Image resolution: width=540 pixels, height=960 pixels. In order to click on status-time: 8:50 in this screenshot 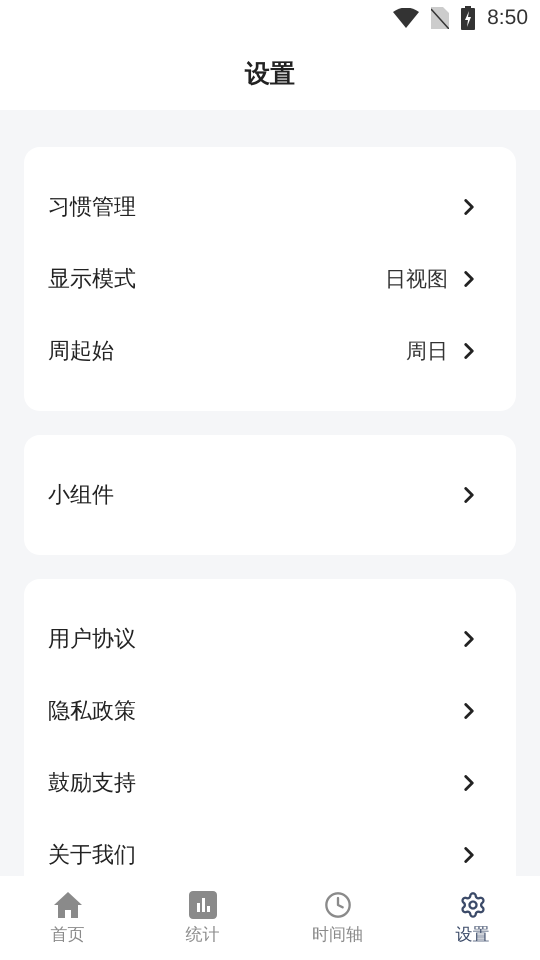, I will do `click(507, 18)`.